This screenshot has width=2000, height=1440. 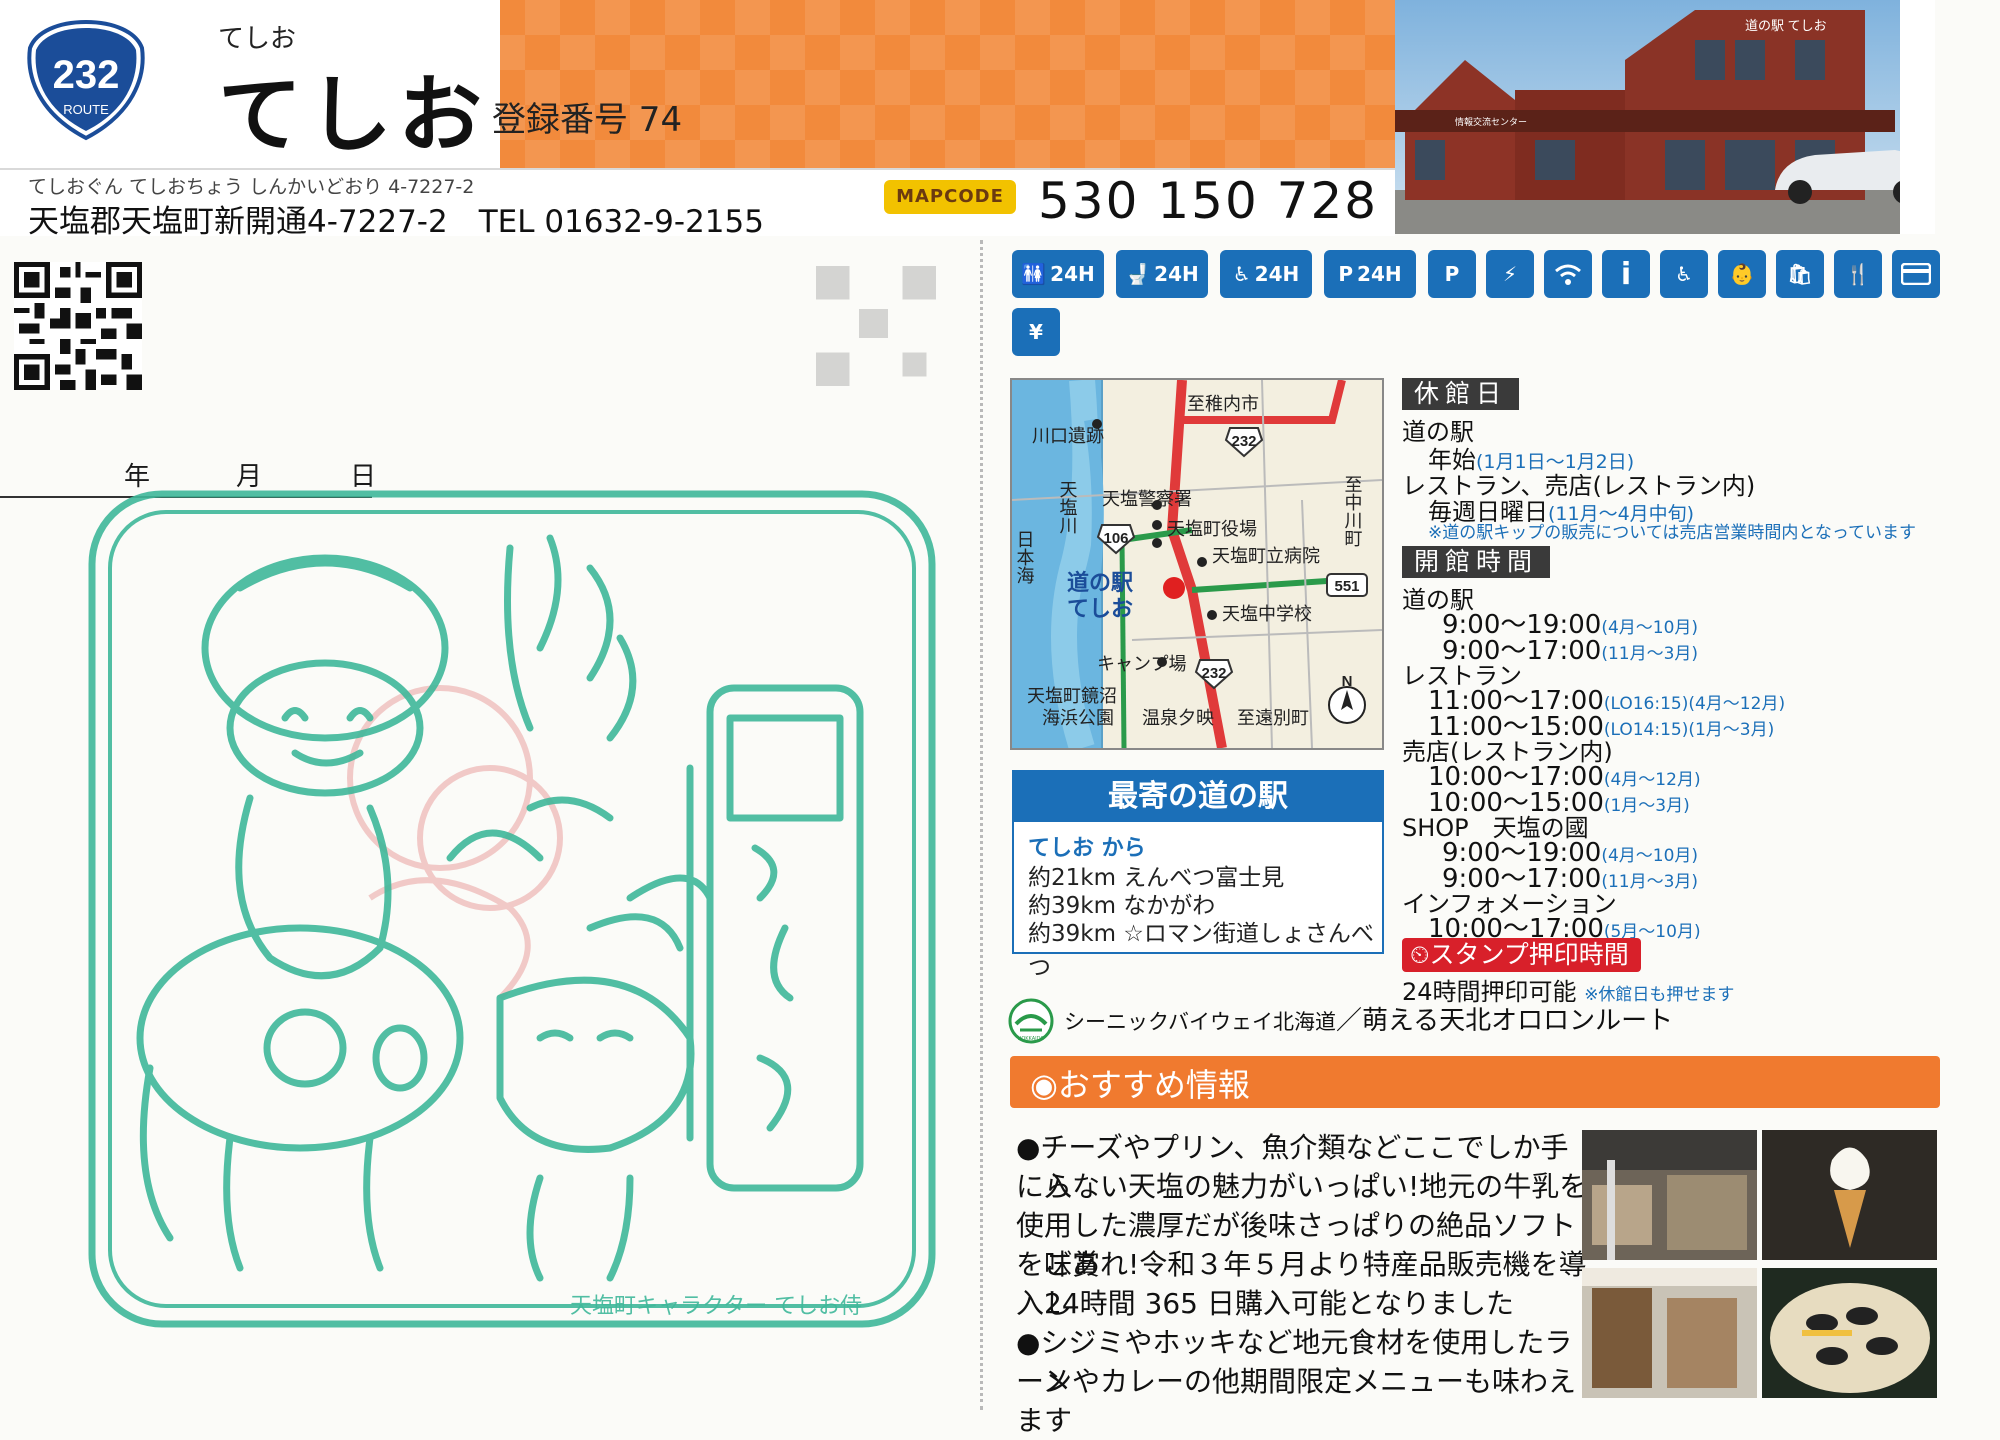 What do you see at coordinates (1273, 718) in the screenshot?
I see `map-label-to-enbetsu: 至遠別町` at bounding box center [1273, 718].